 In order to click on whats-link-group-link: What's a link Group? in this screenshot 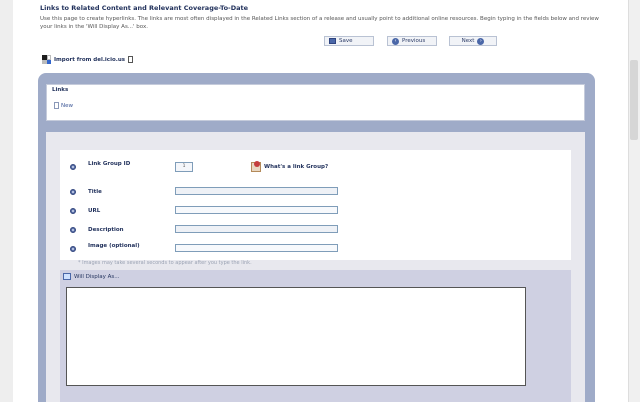, I will do `click(290, 166)`.